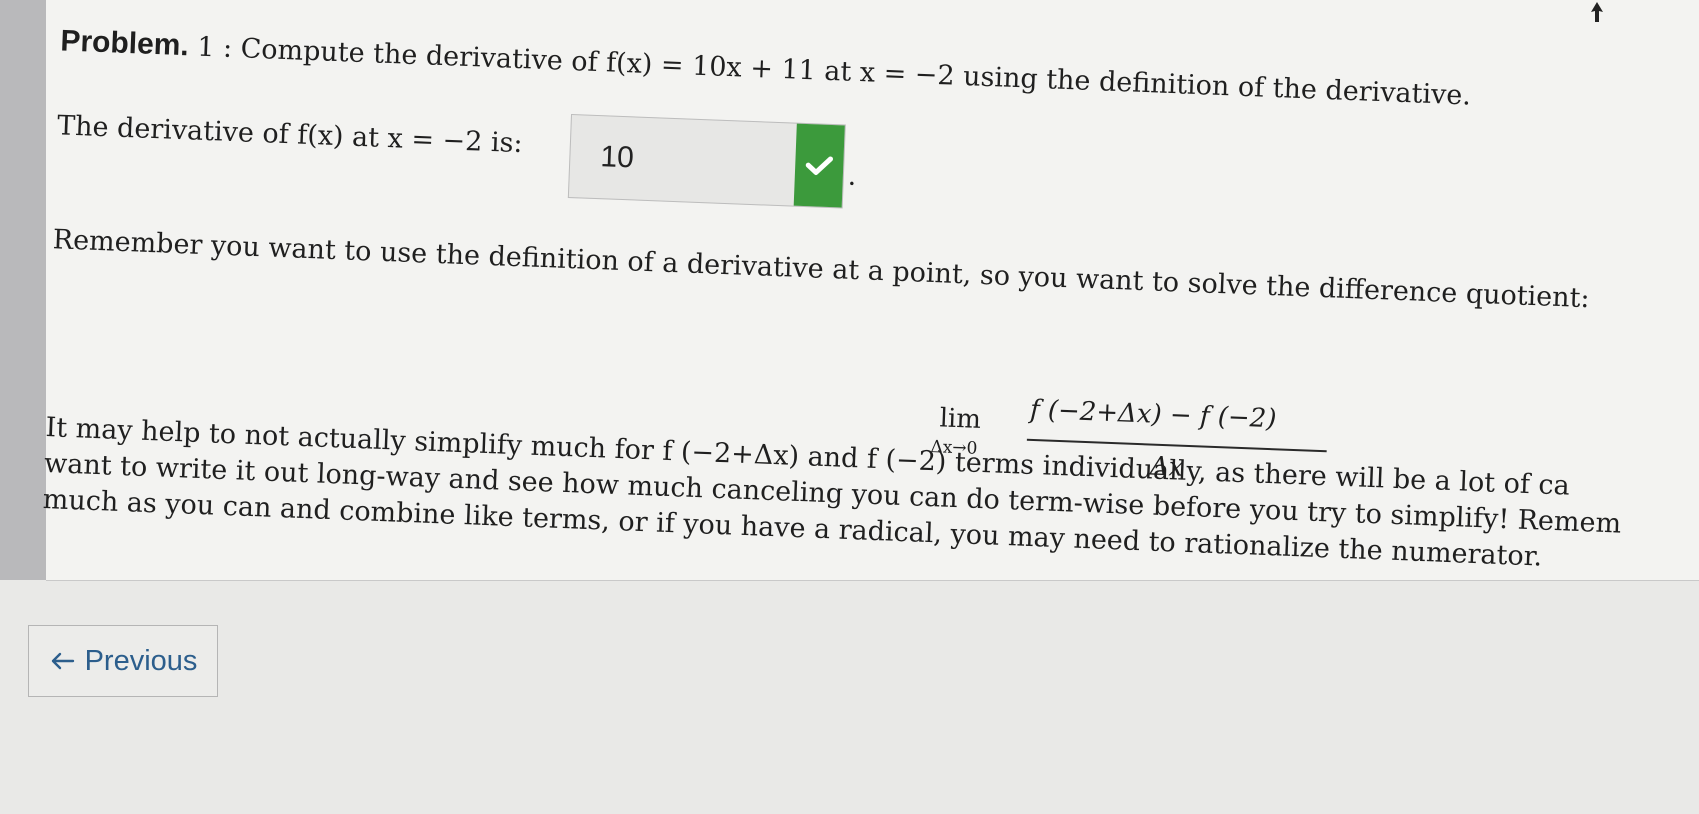  I want to click on check-icon, so click(819, 165).